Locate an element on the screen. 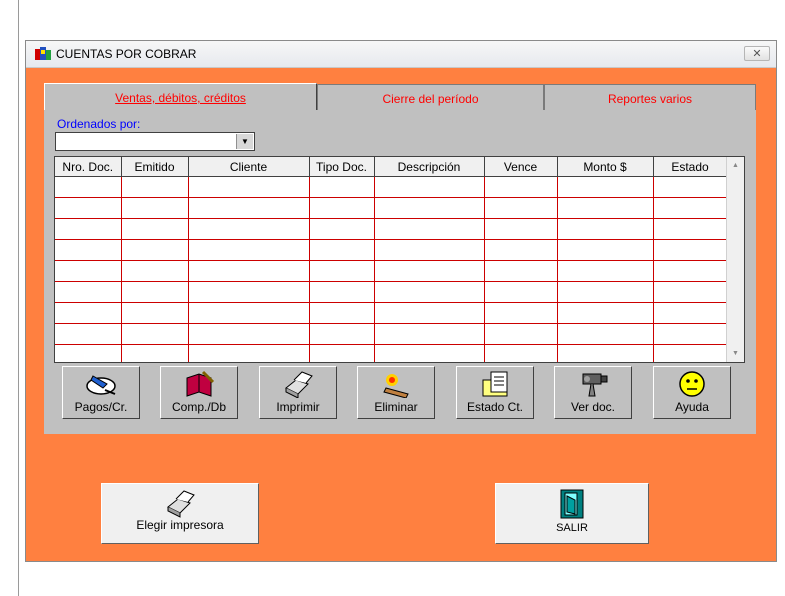 The height and width of the screenshot is (596, 785). order-by-select: ▼ is located at coordinates (155, 141).